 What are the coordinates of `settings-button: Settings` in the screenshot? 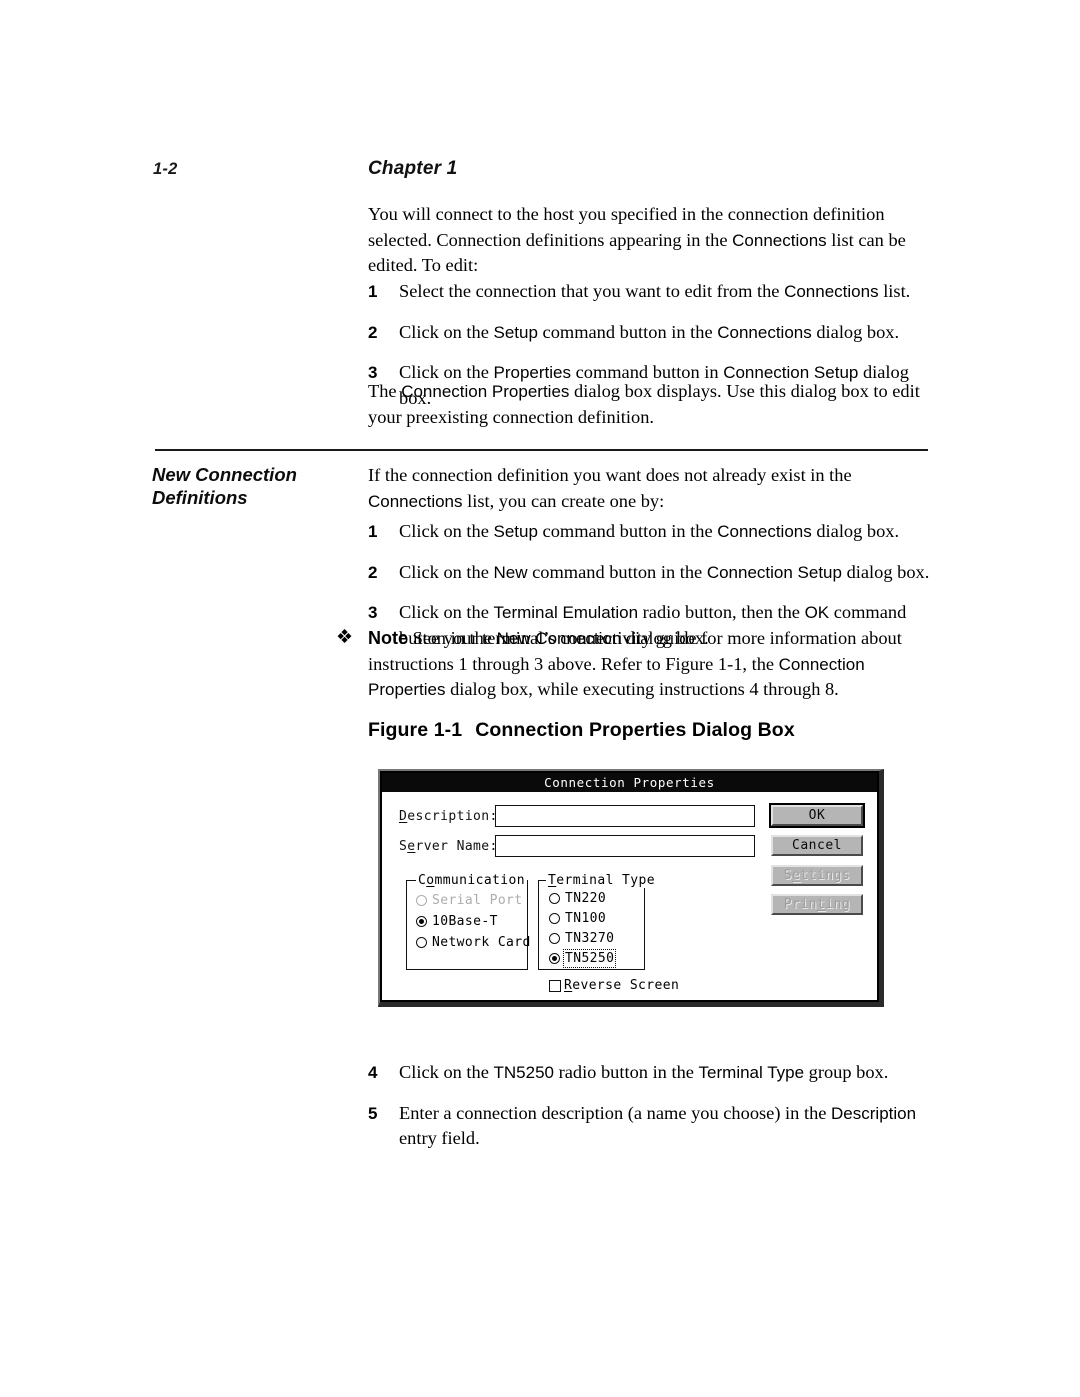 It's located at (817, 875).